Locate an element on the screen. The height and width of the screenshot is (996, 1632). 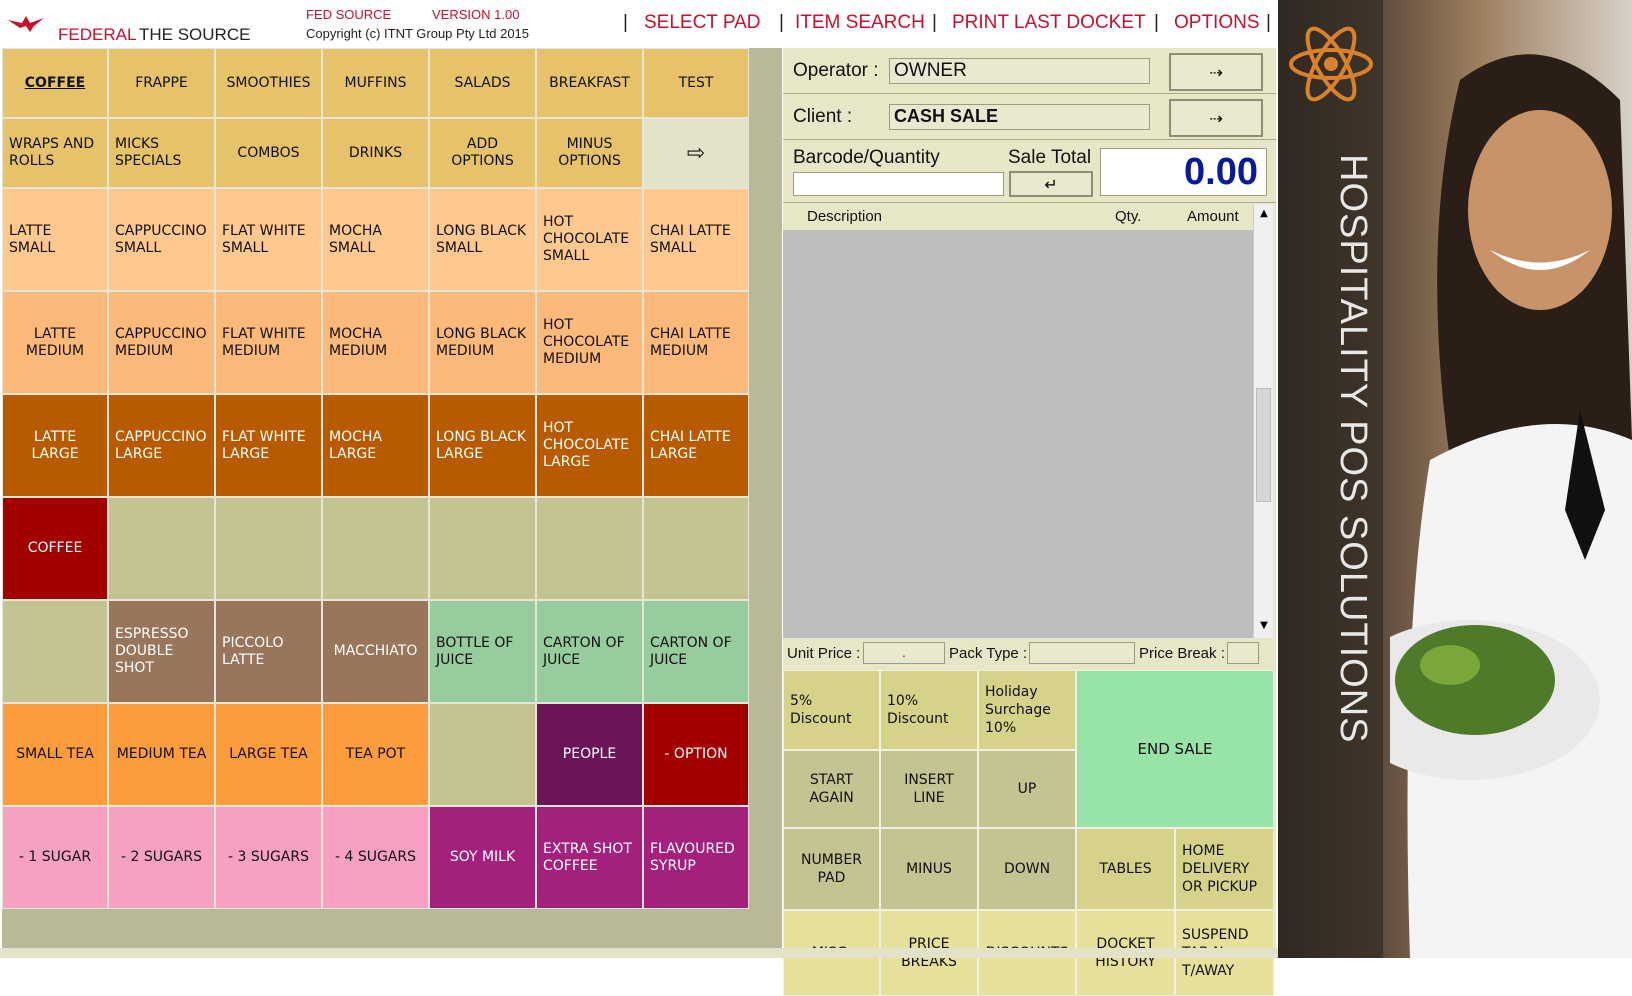
pad-muffins: MUFFINS is located at coordinates (375, 83).